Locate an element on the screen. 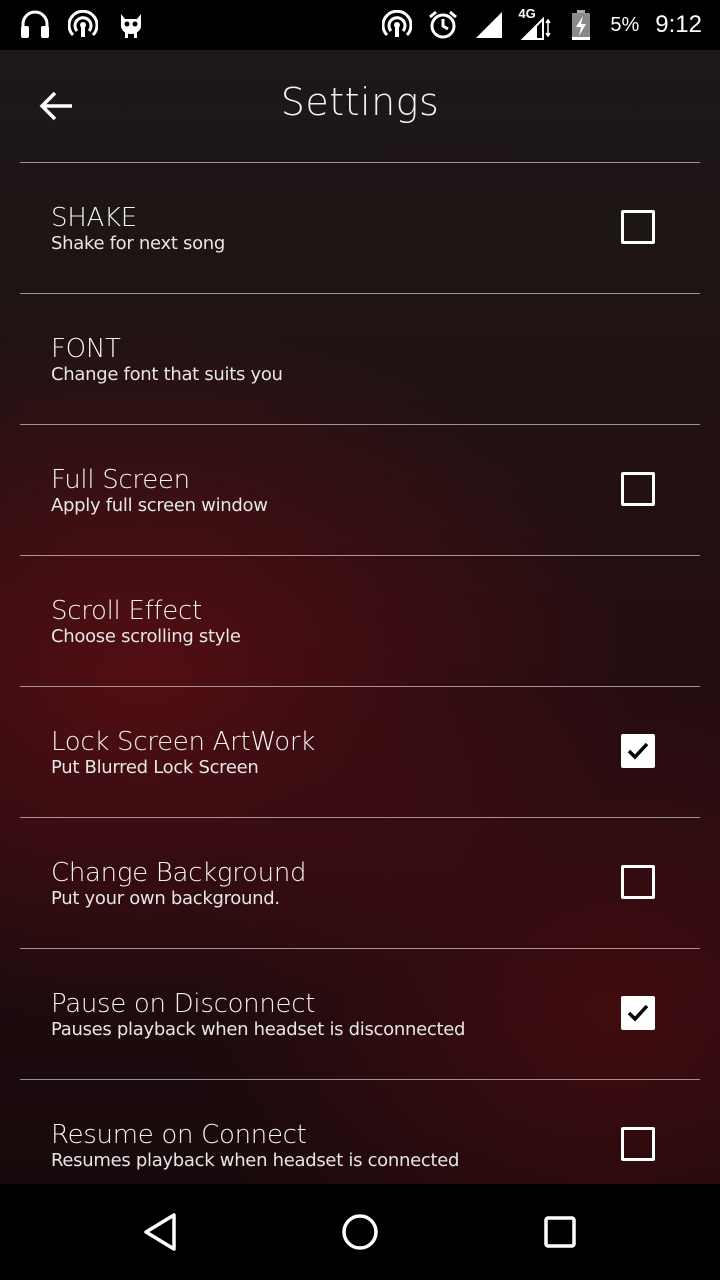 This screenshot has width=720, height=1280. status-bar: 4G 5% 9:12 is located at coordinates (360, 25).